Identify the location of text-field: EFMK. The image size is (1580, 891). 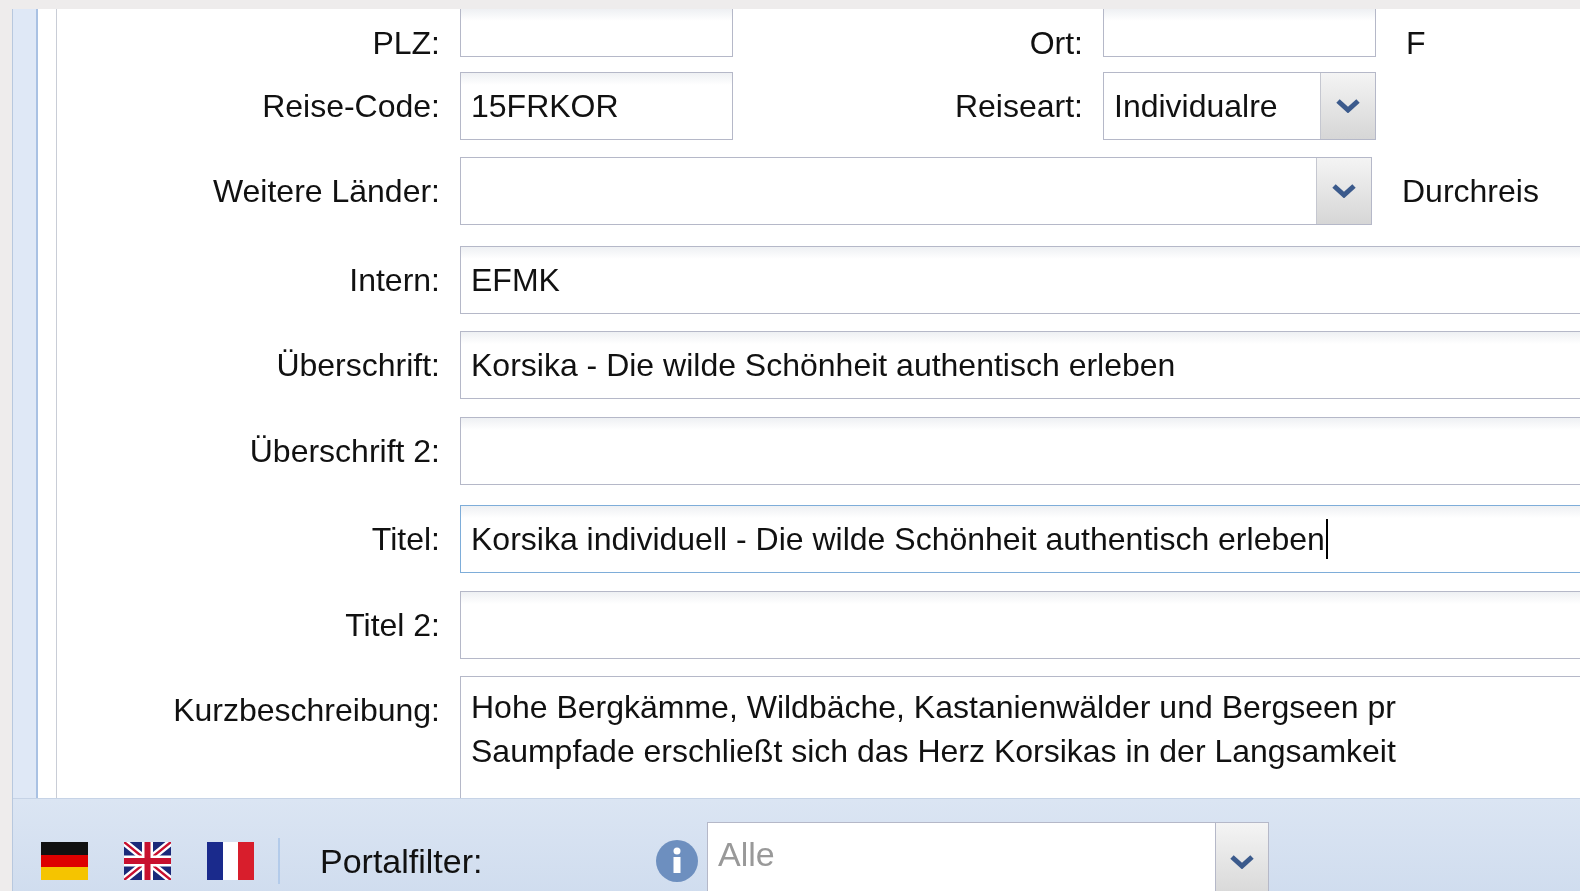
(1020, 280).